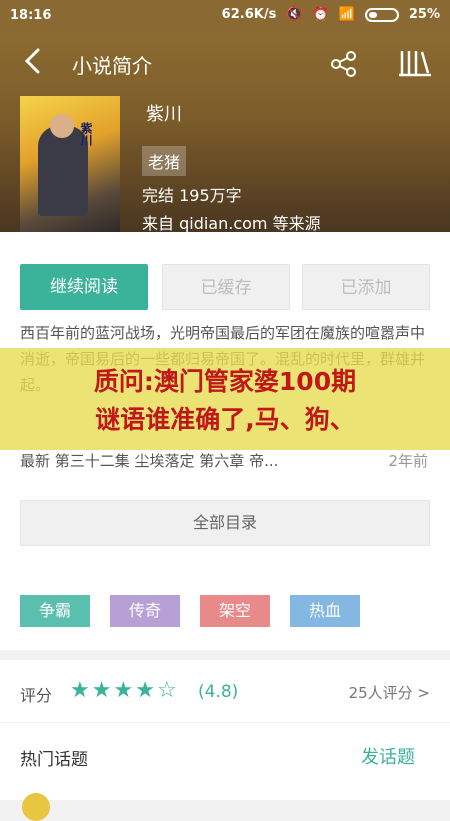 This screenshot has width=450, height=821. Describe the element at coordinates (86, 134) in the screenshot. I see `cover-title: 紫川` at that location.